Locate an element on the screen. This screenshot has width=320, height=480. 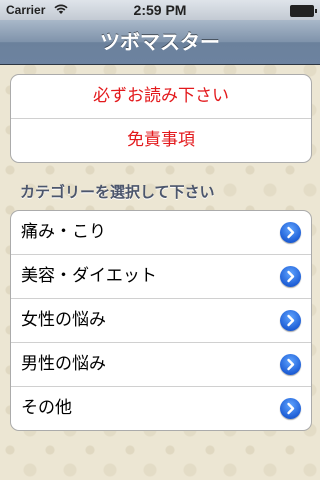
category-item-pain: 痛み・こり is located at coordinates (161, 233).